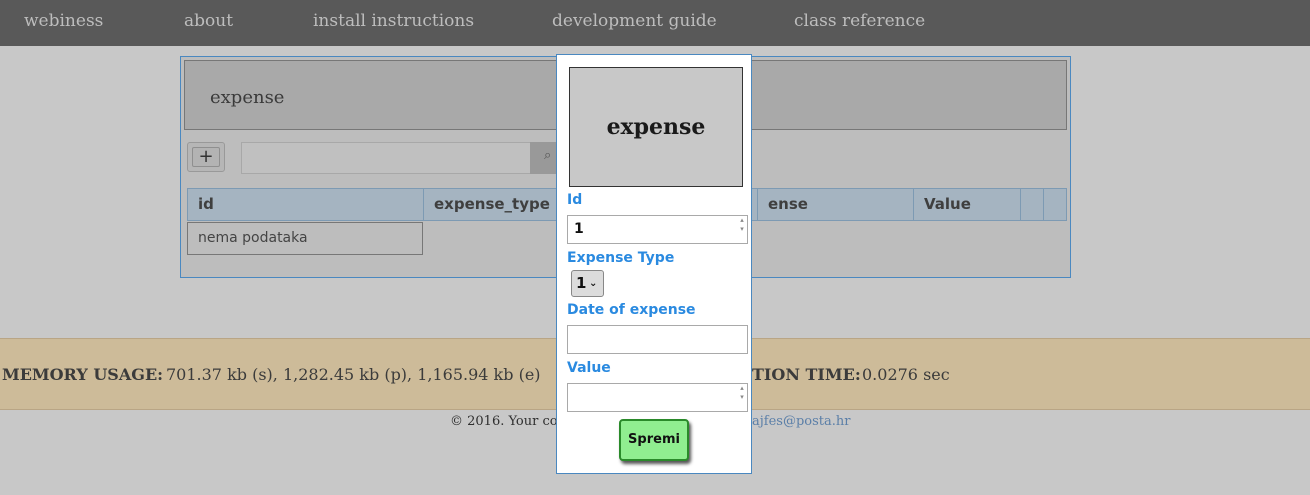  What do you see at coordinates (579, 229) in the screenshot?
I see `id-value: 1` at bounding box center [579, 229].